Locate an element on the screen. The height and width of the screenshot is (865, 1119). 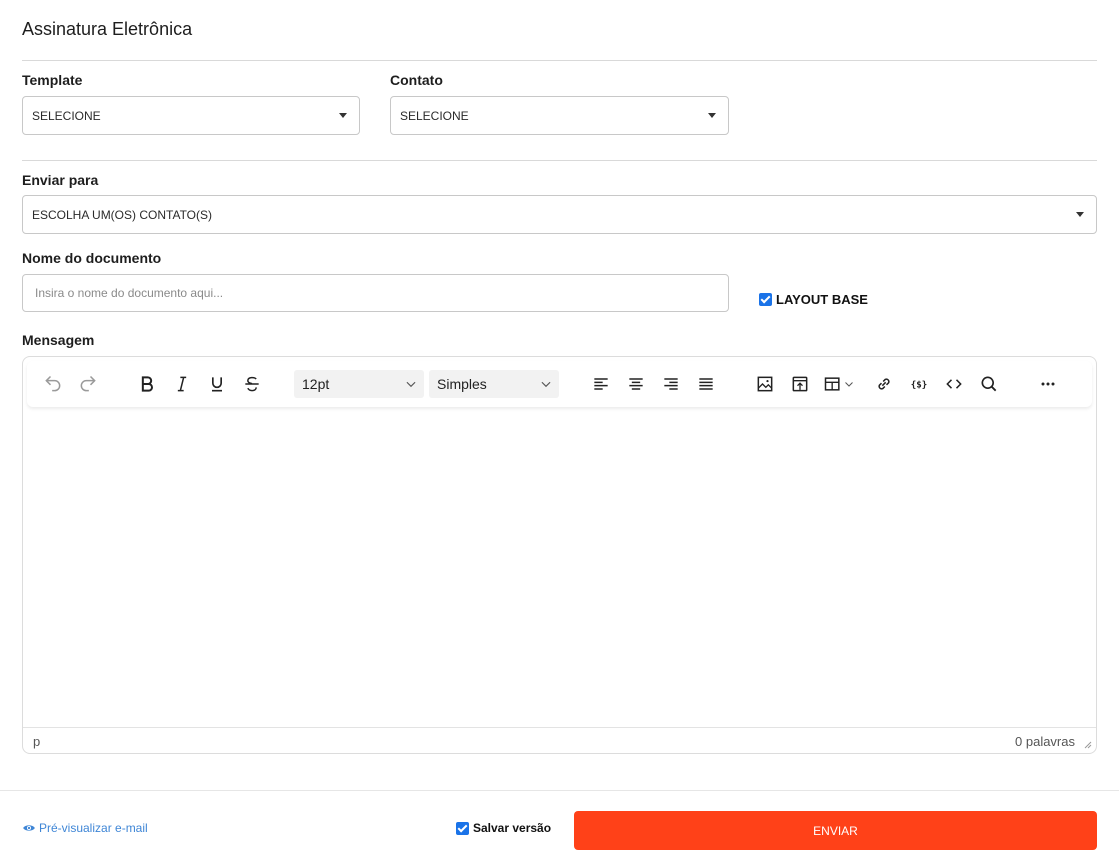
upload-icon is located at coordinates (800, 384).